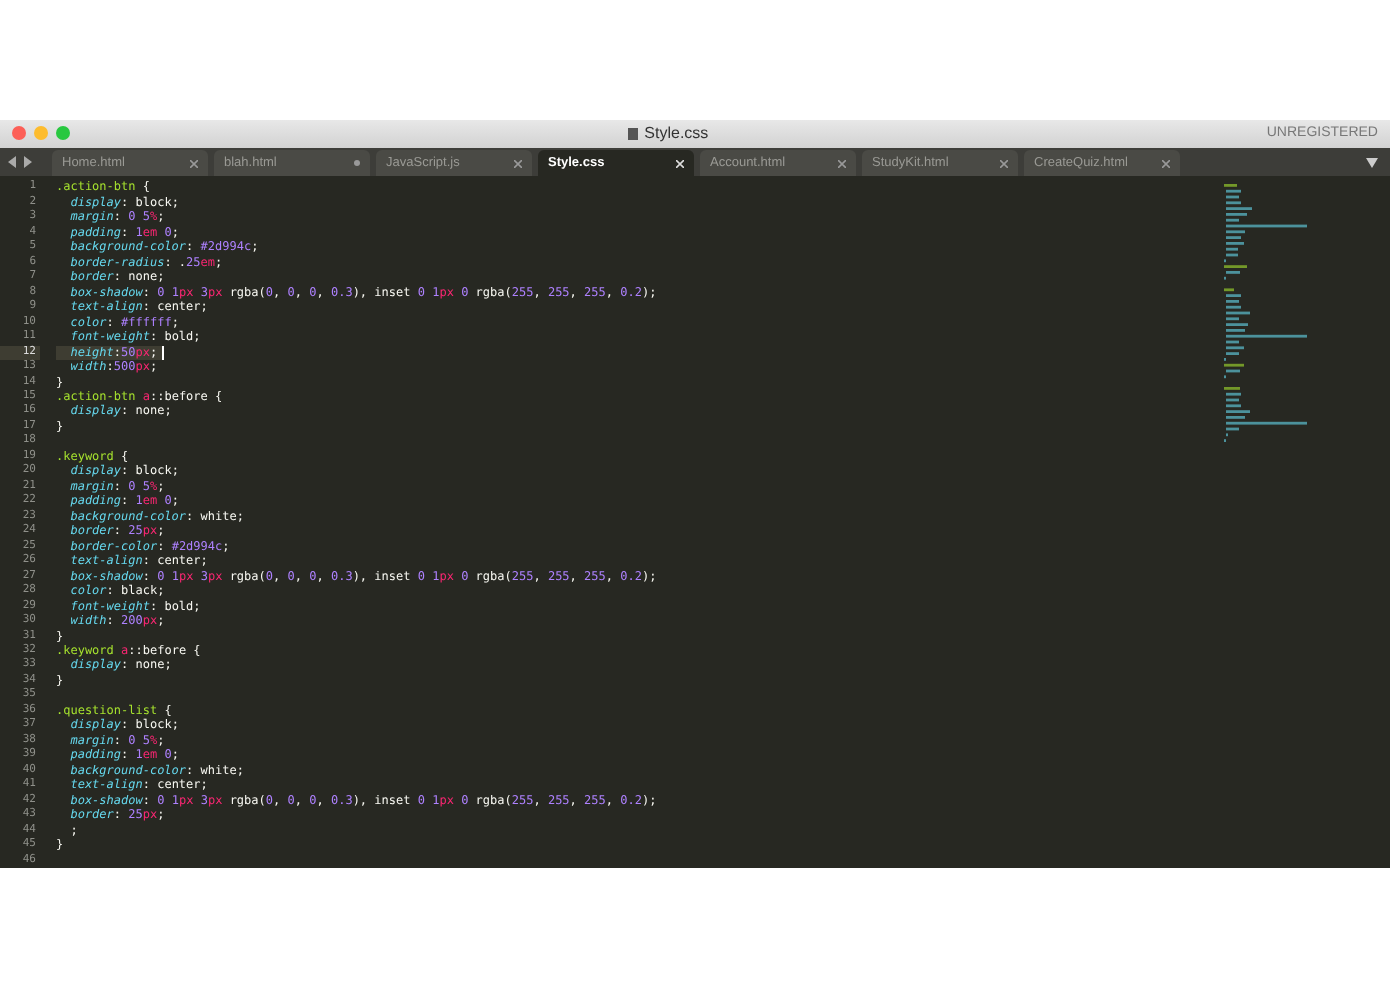 The height and width of the screenshot is (988, 1390). I want to click on document-icon, so click(633, 133).